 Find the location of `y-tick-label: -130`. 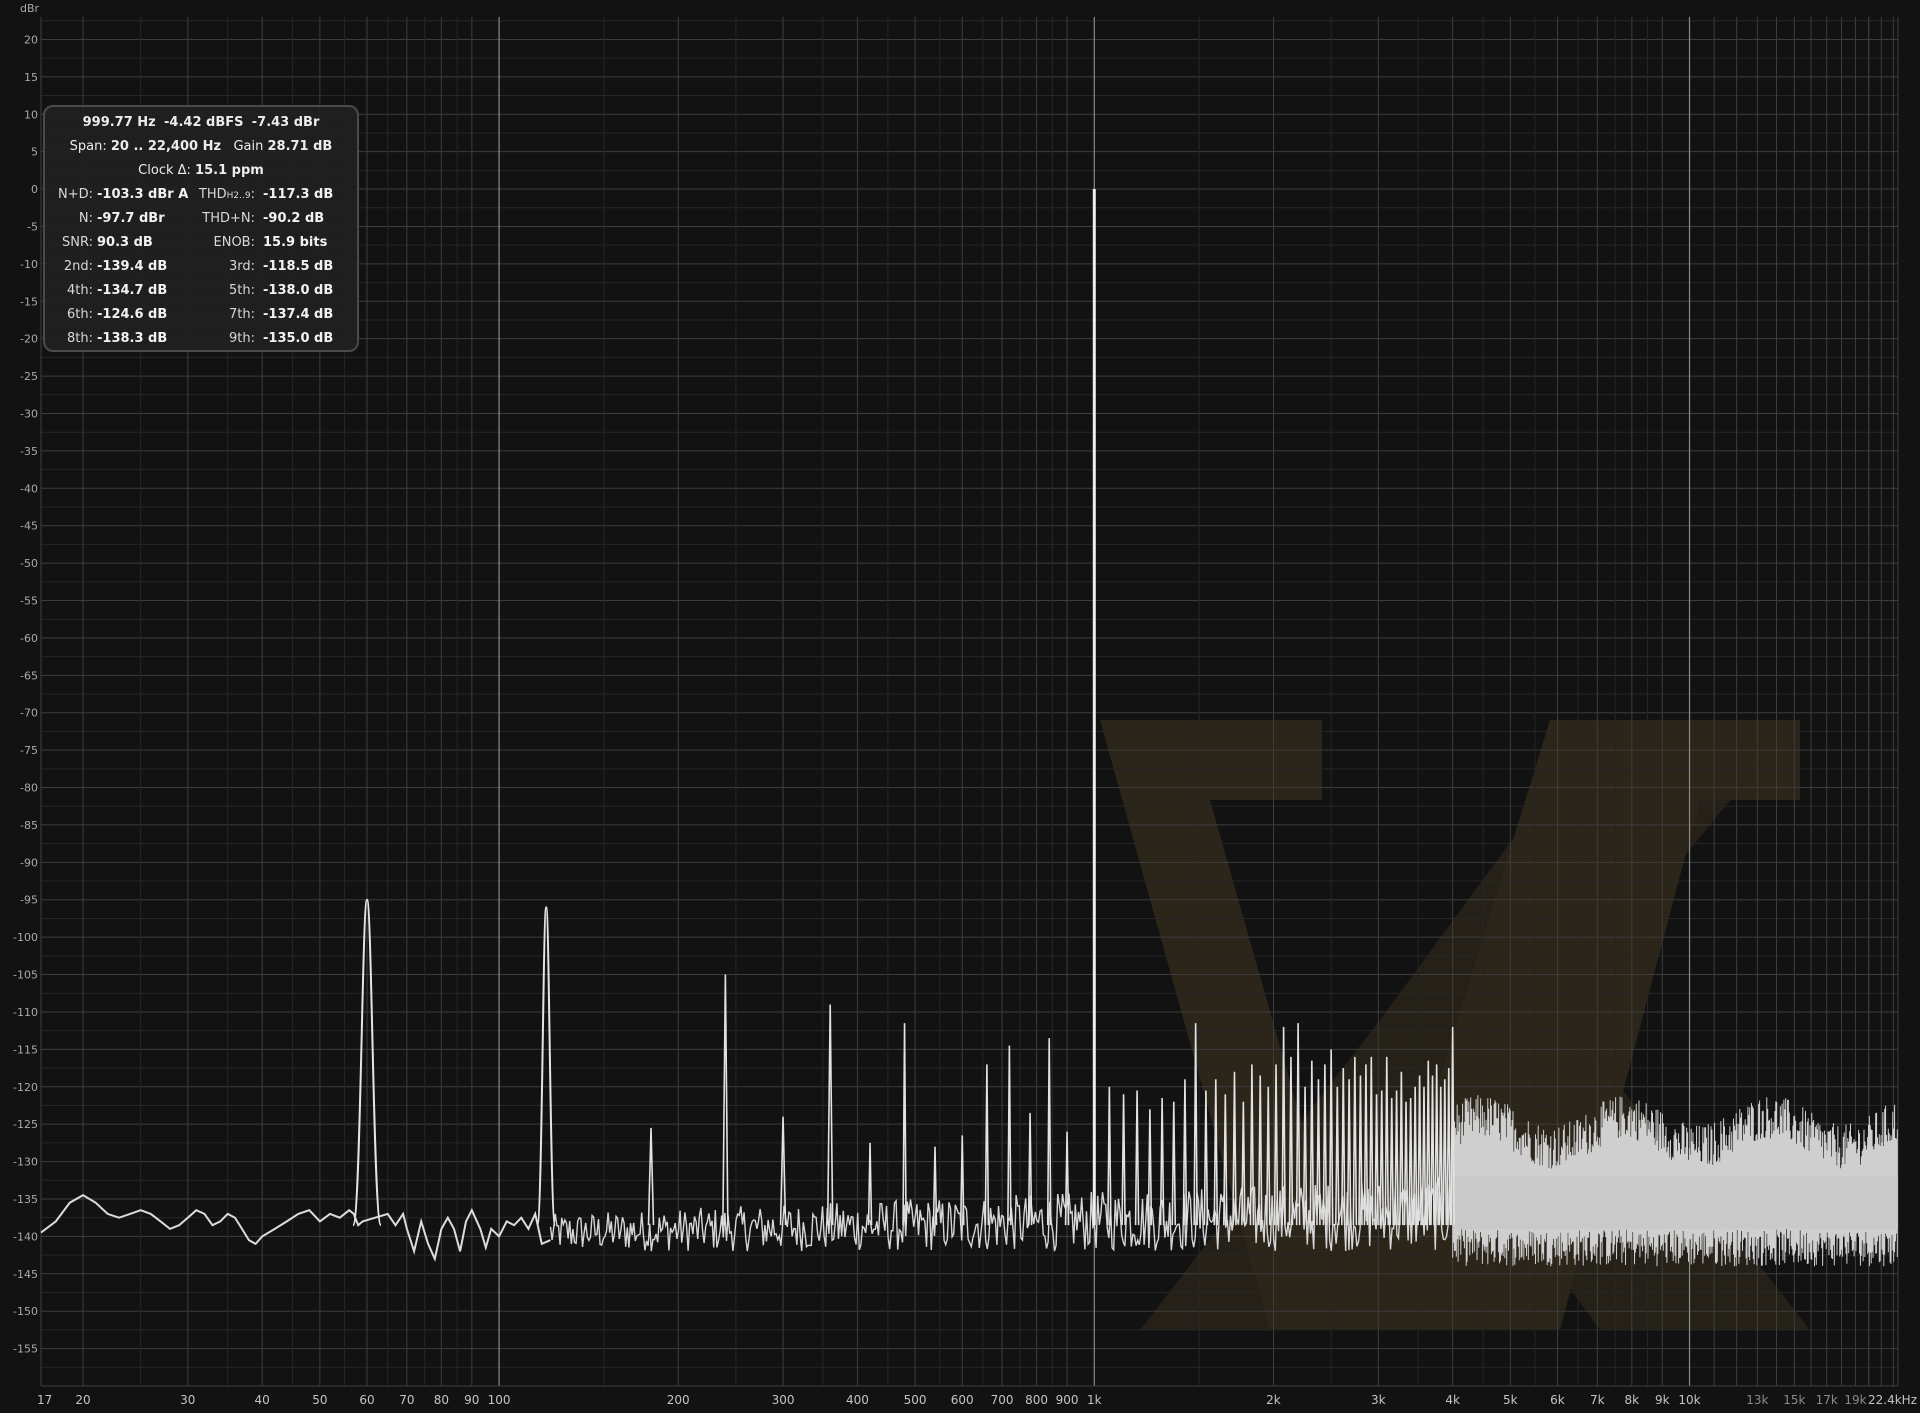

y-tick-label: -130 is located at coordinates (25, 1162).